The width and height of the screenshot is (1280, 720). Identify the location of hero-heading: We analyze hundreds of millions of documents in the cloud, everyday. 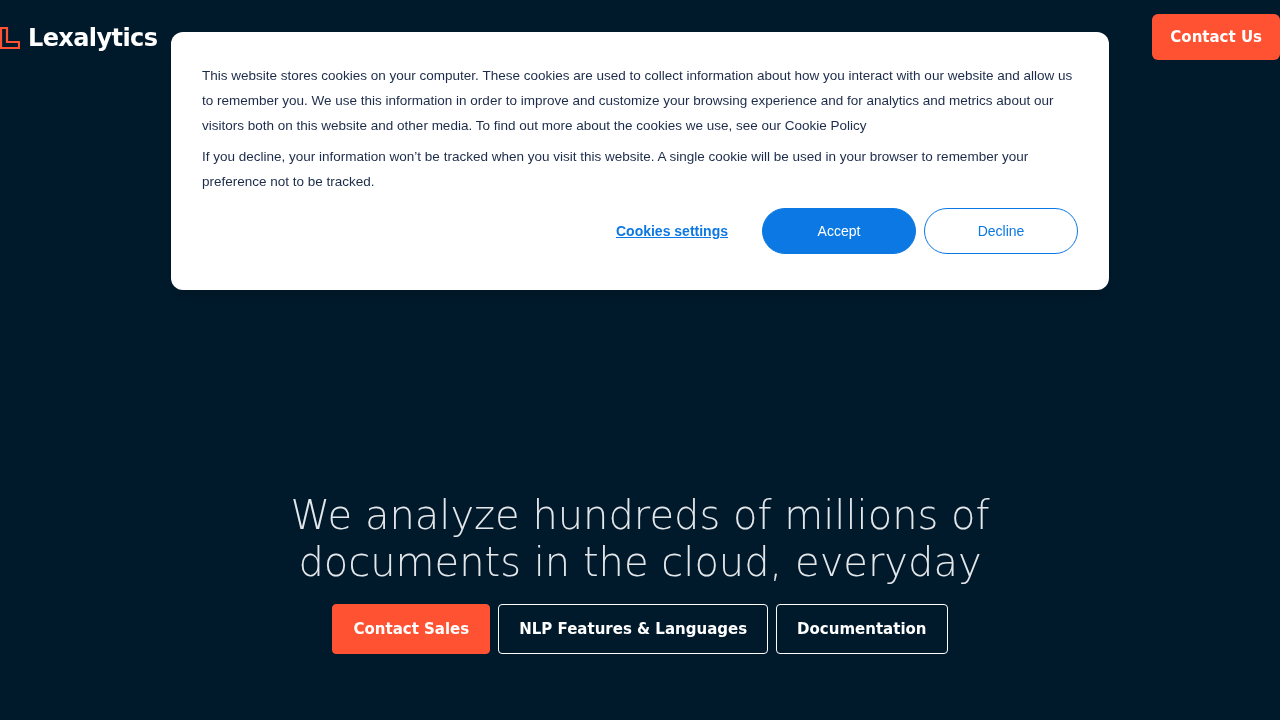
(640, 539).